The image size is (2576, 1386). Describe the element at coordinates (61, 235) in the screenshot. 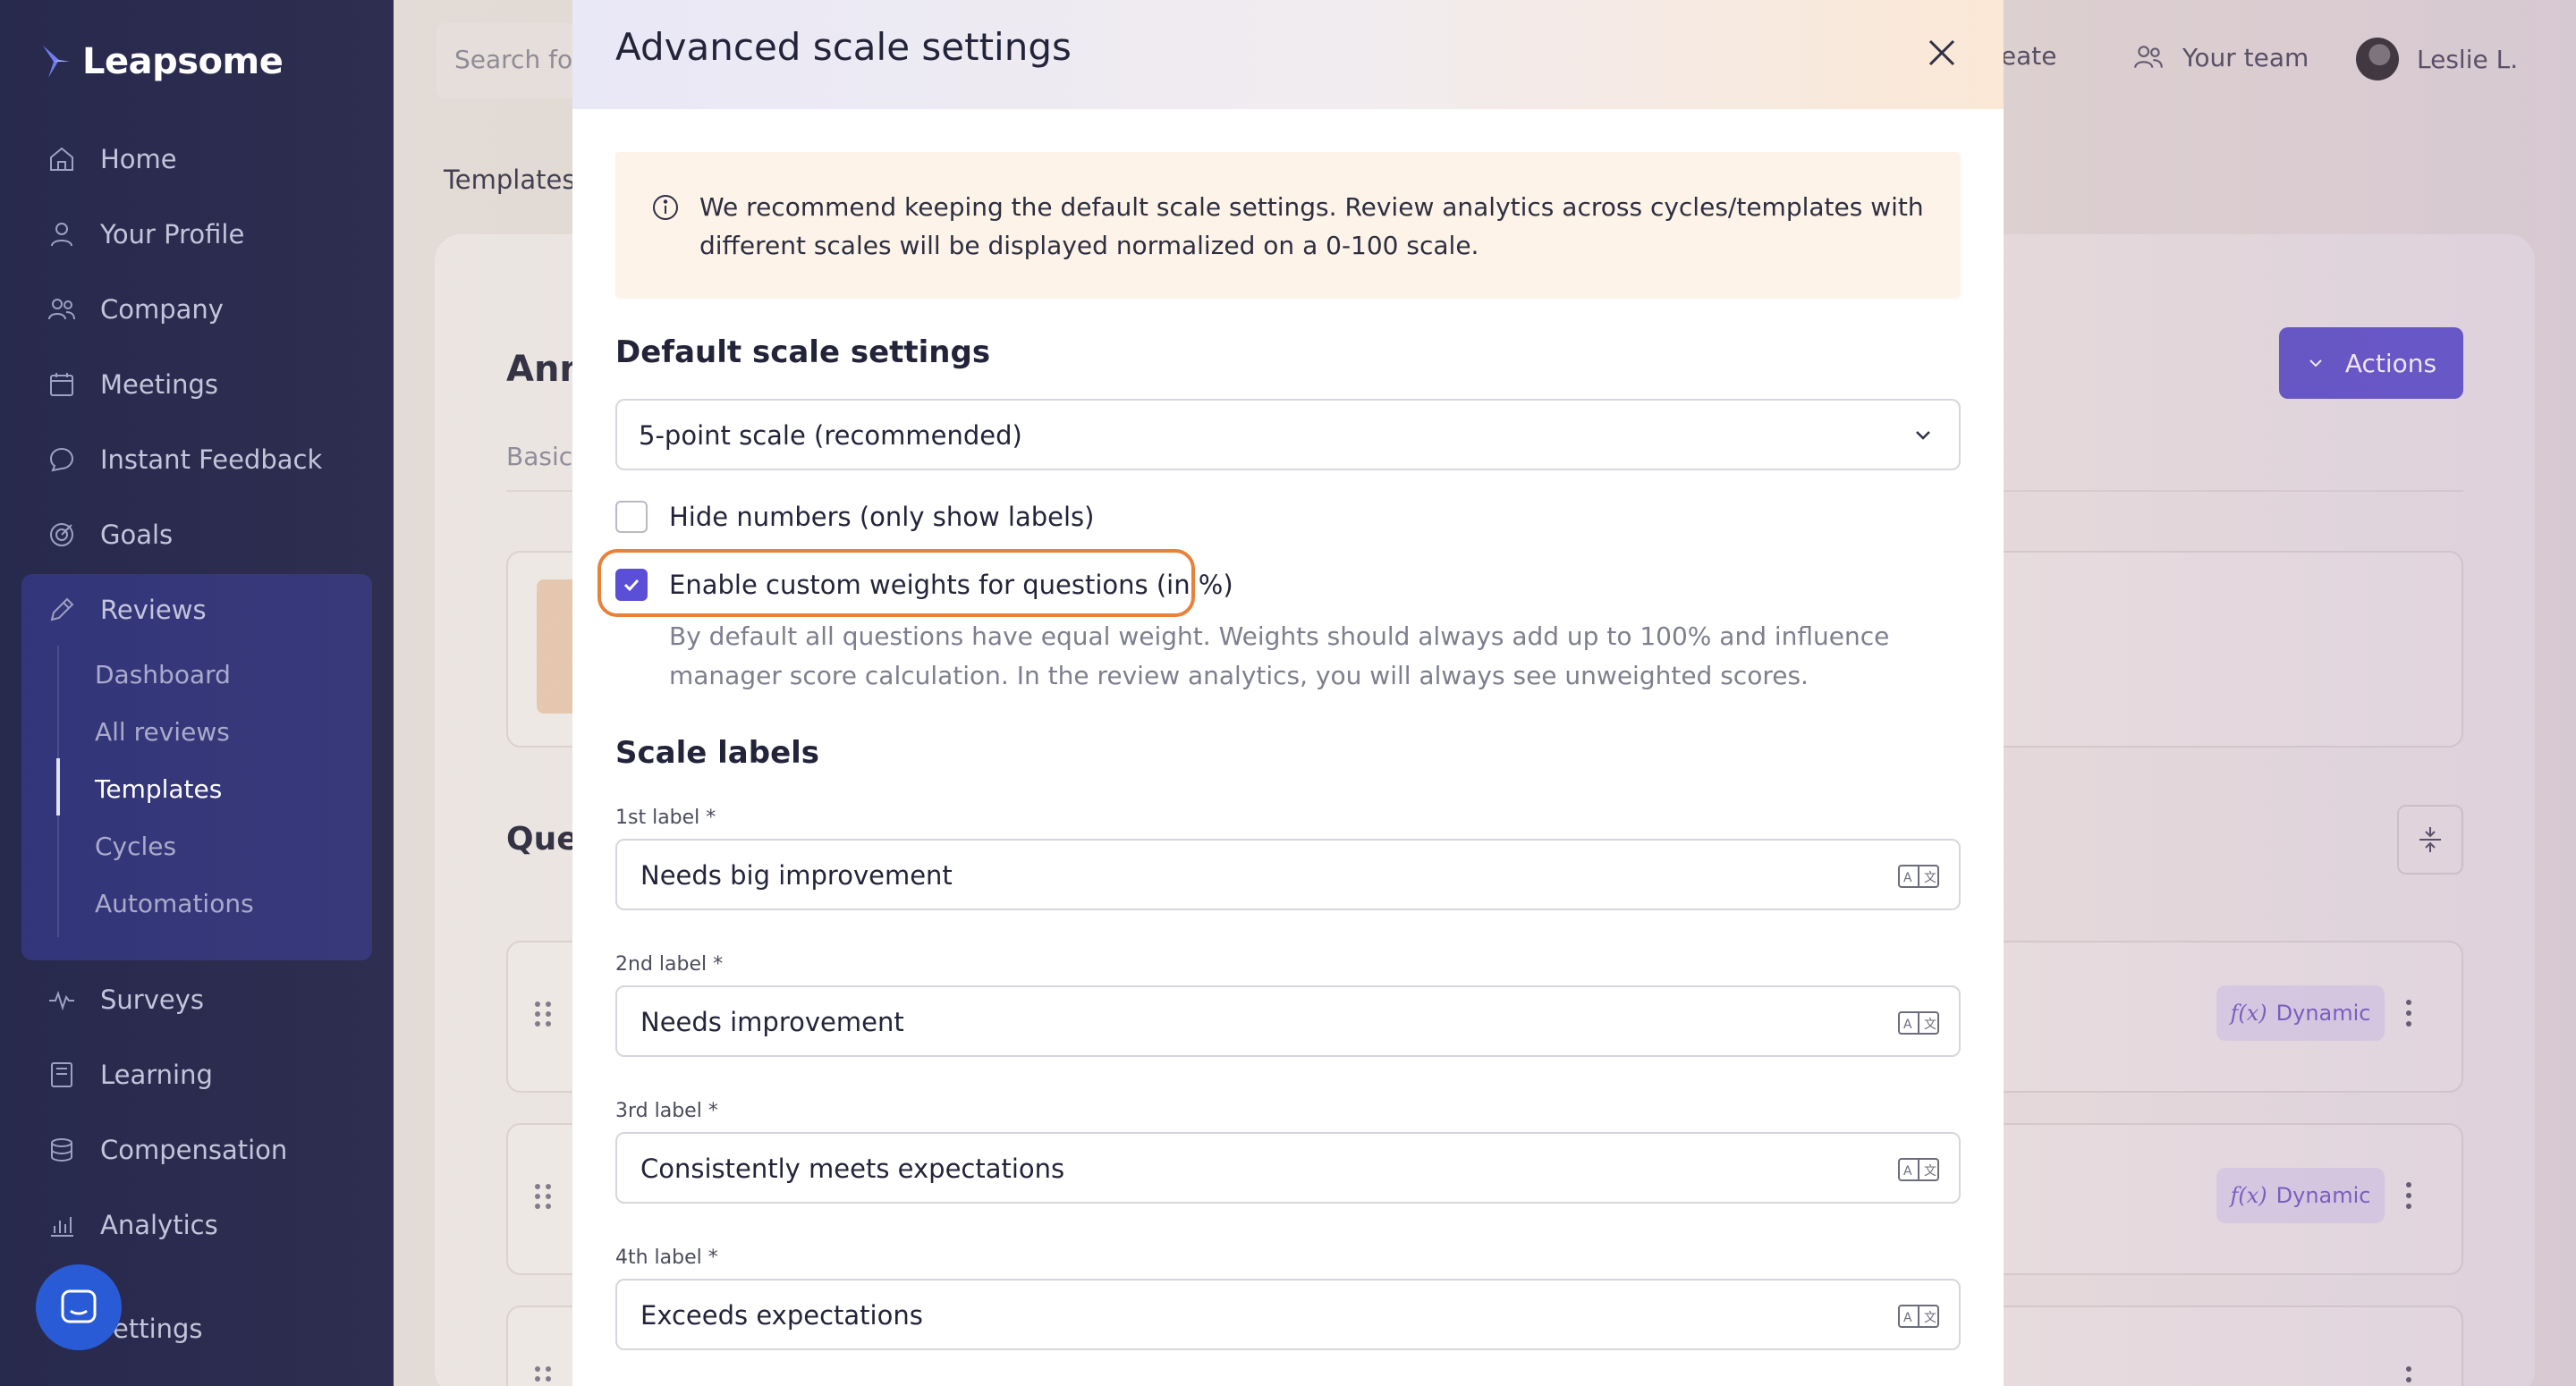

I see `user-icon` at that location.